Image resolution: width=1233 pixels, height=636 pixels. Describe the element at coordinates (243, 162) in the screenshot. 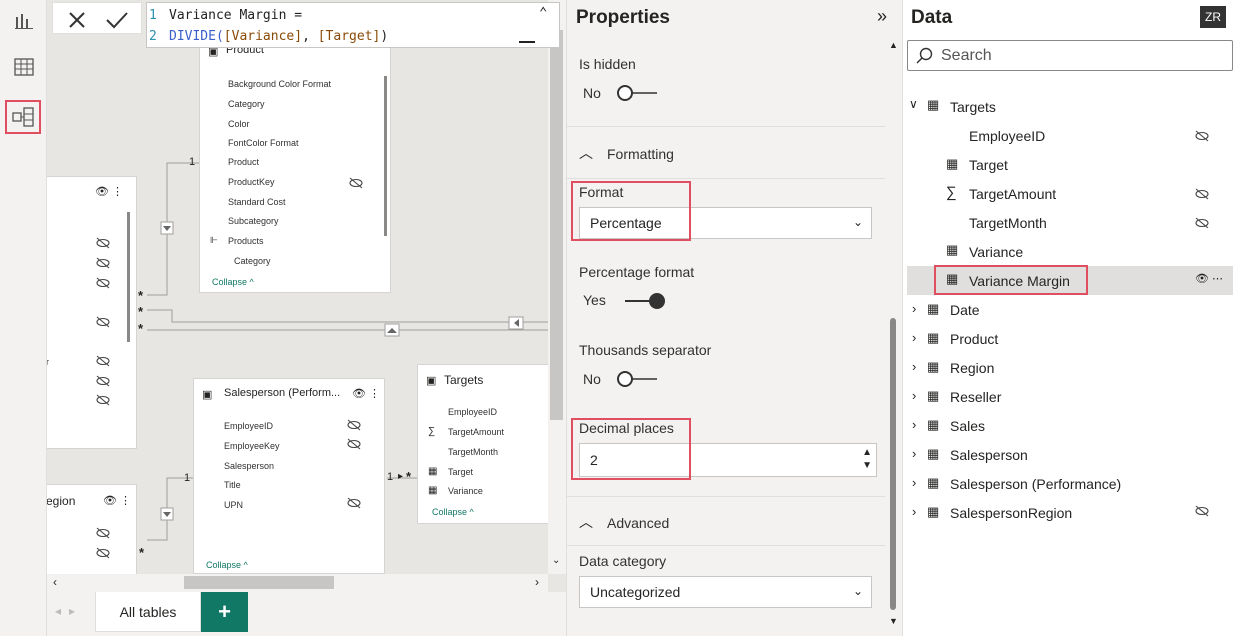

I see `field: Product` at that location.